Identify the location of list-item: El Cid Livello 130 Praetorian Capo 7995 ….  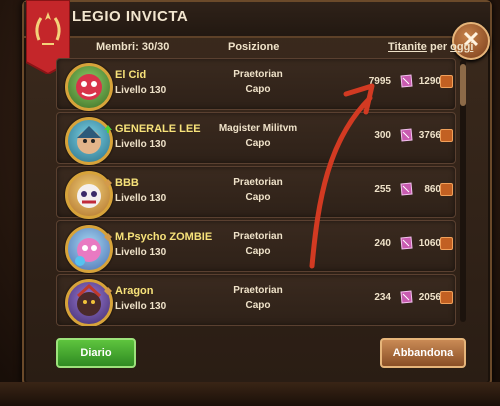
(256, 84).